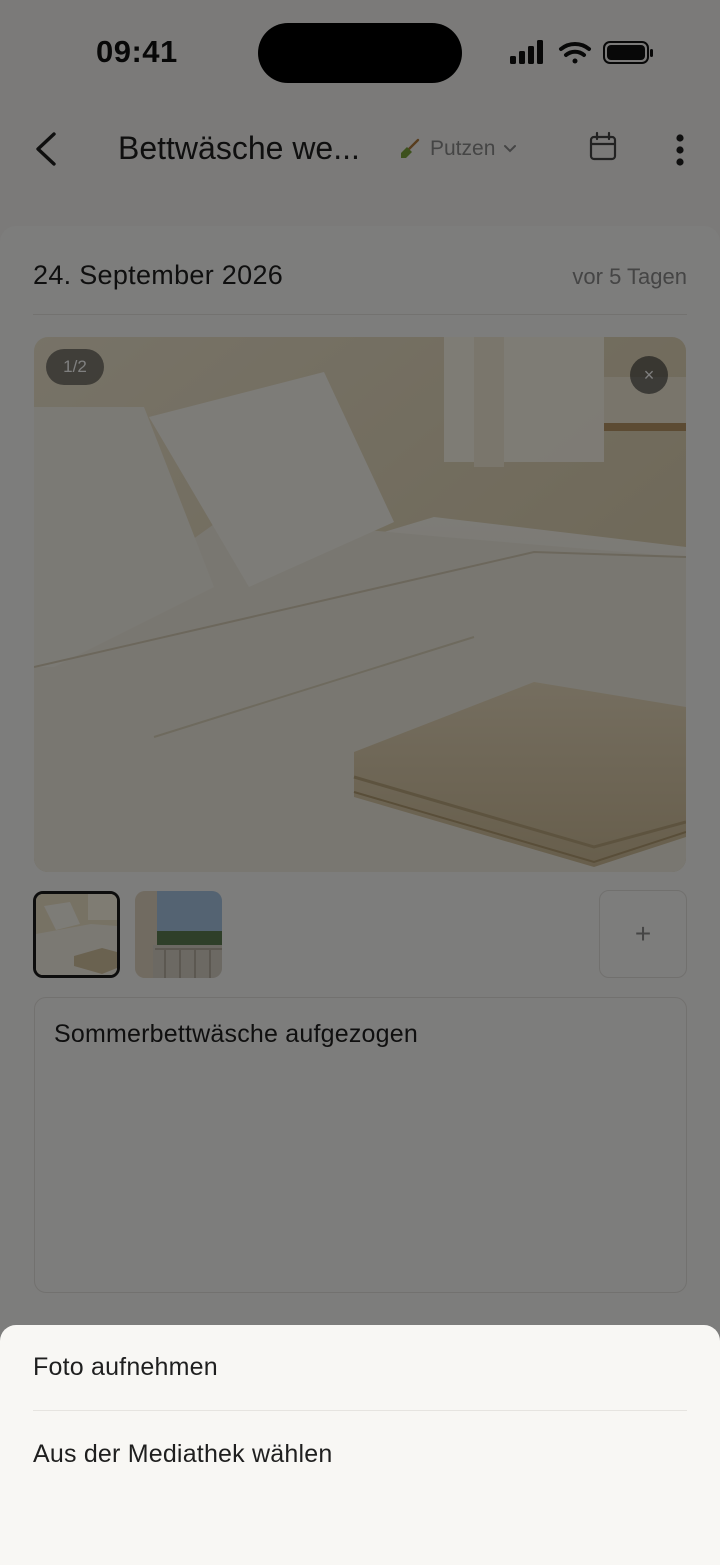 The width and height of the screenshot is (720, 1565). I want to click on choose-from-library-option: Aus der Mediathek wählen, so click(182, 1454).